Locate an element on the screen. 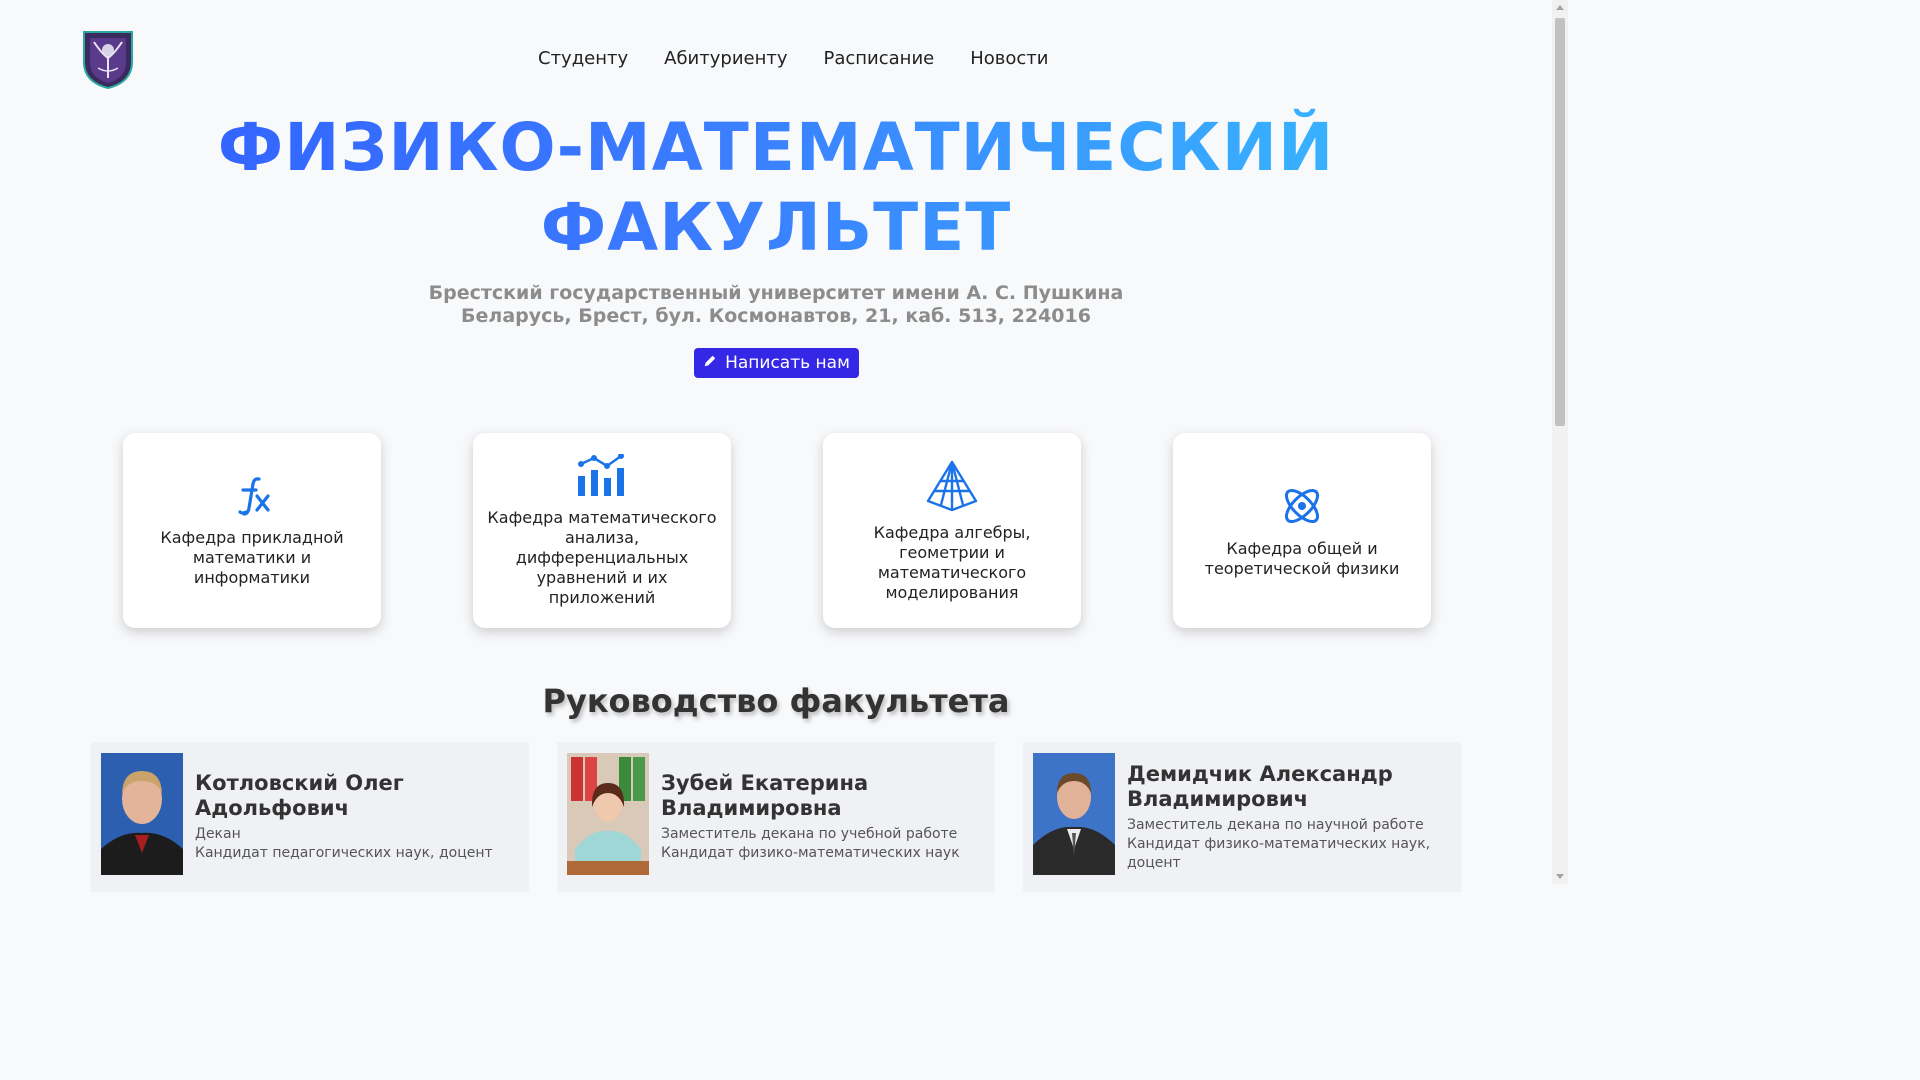 The width and height of the screenshot is (1920, 1080). scroll-up-icon is located at coordinates (1560, 7).